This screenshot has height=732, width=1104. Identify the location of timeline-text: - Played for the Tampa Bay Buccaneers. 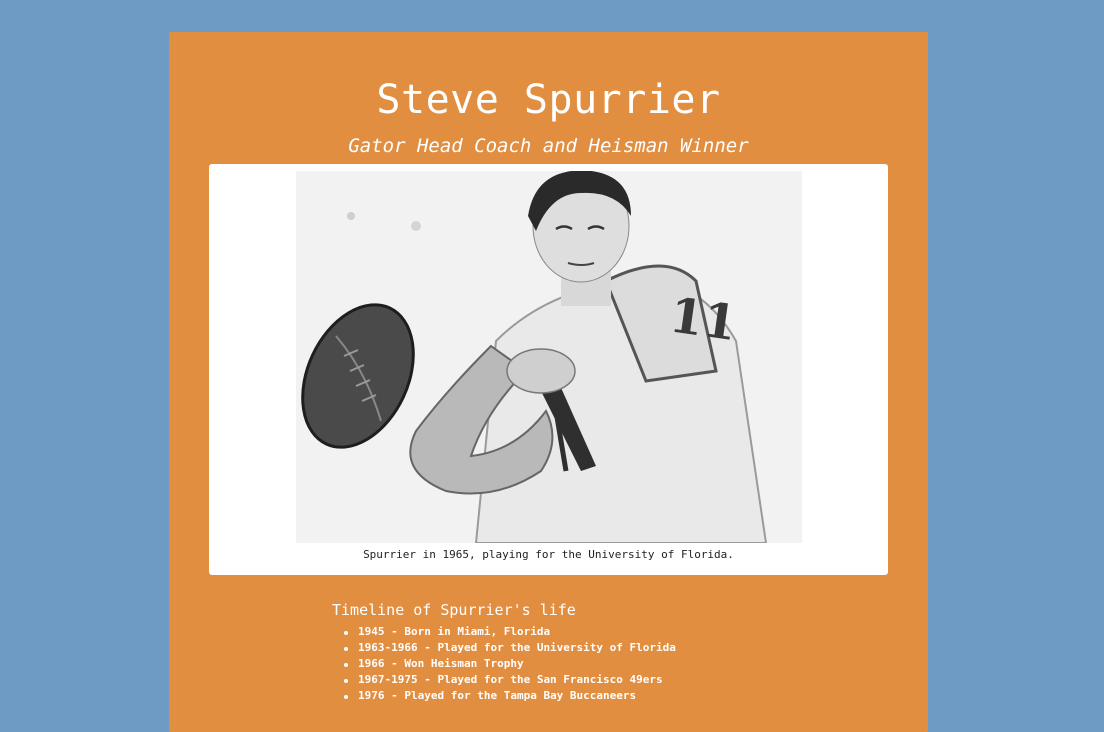
(510, 695).